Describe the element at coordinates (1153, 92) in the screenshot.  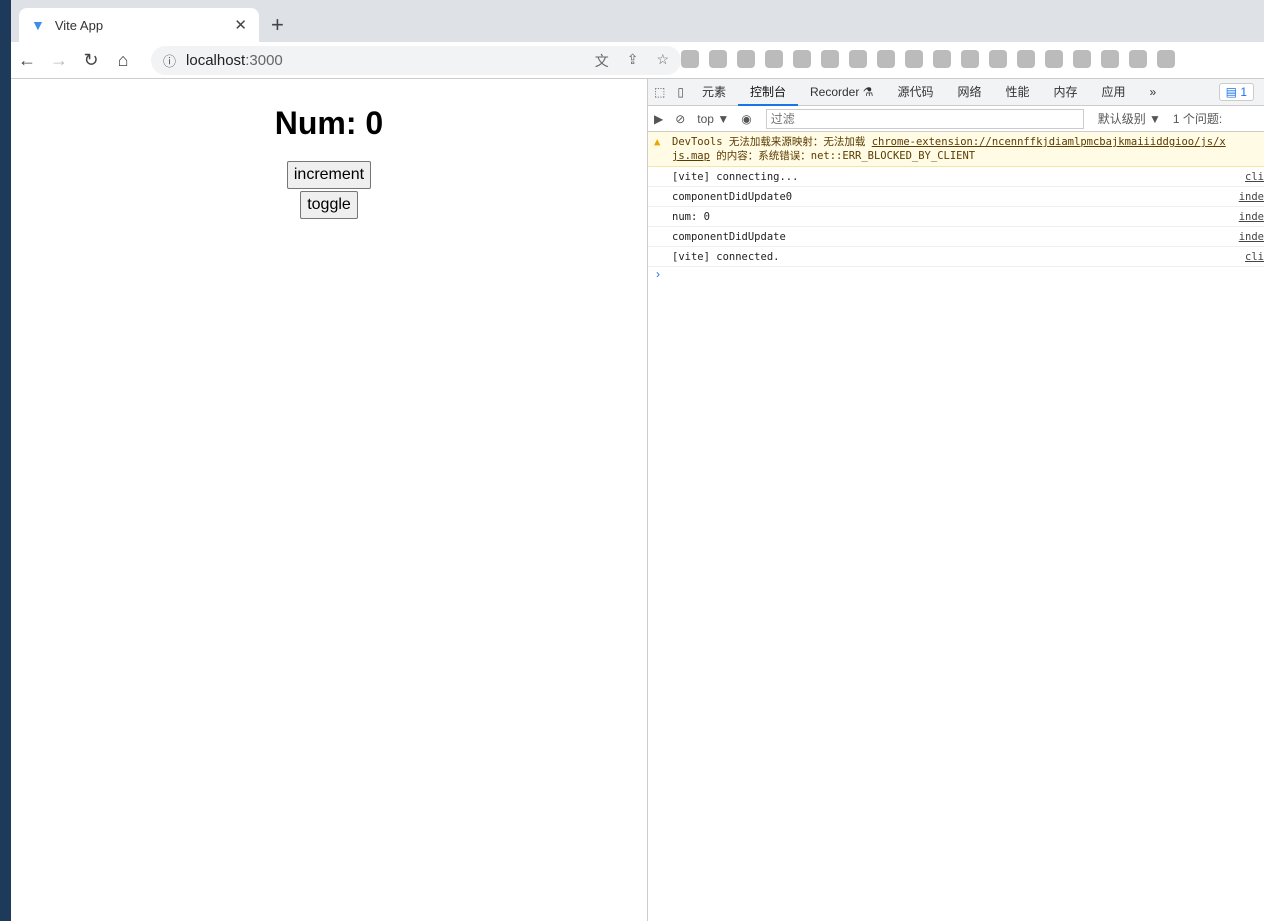
I see `more-tabs-button: »` at that location.